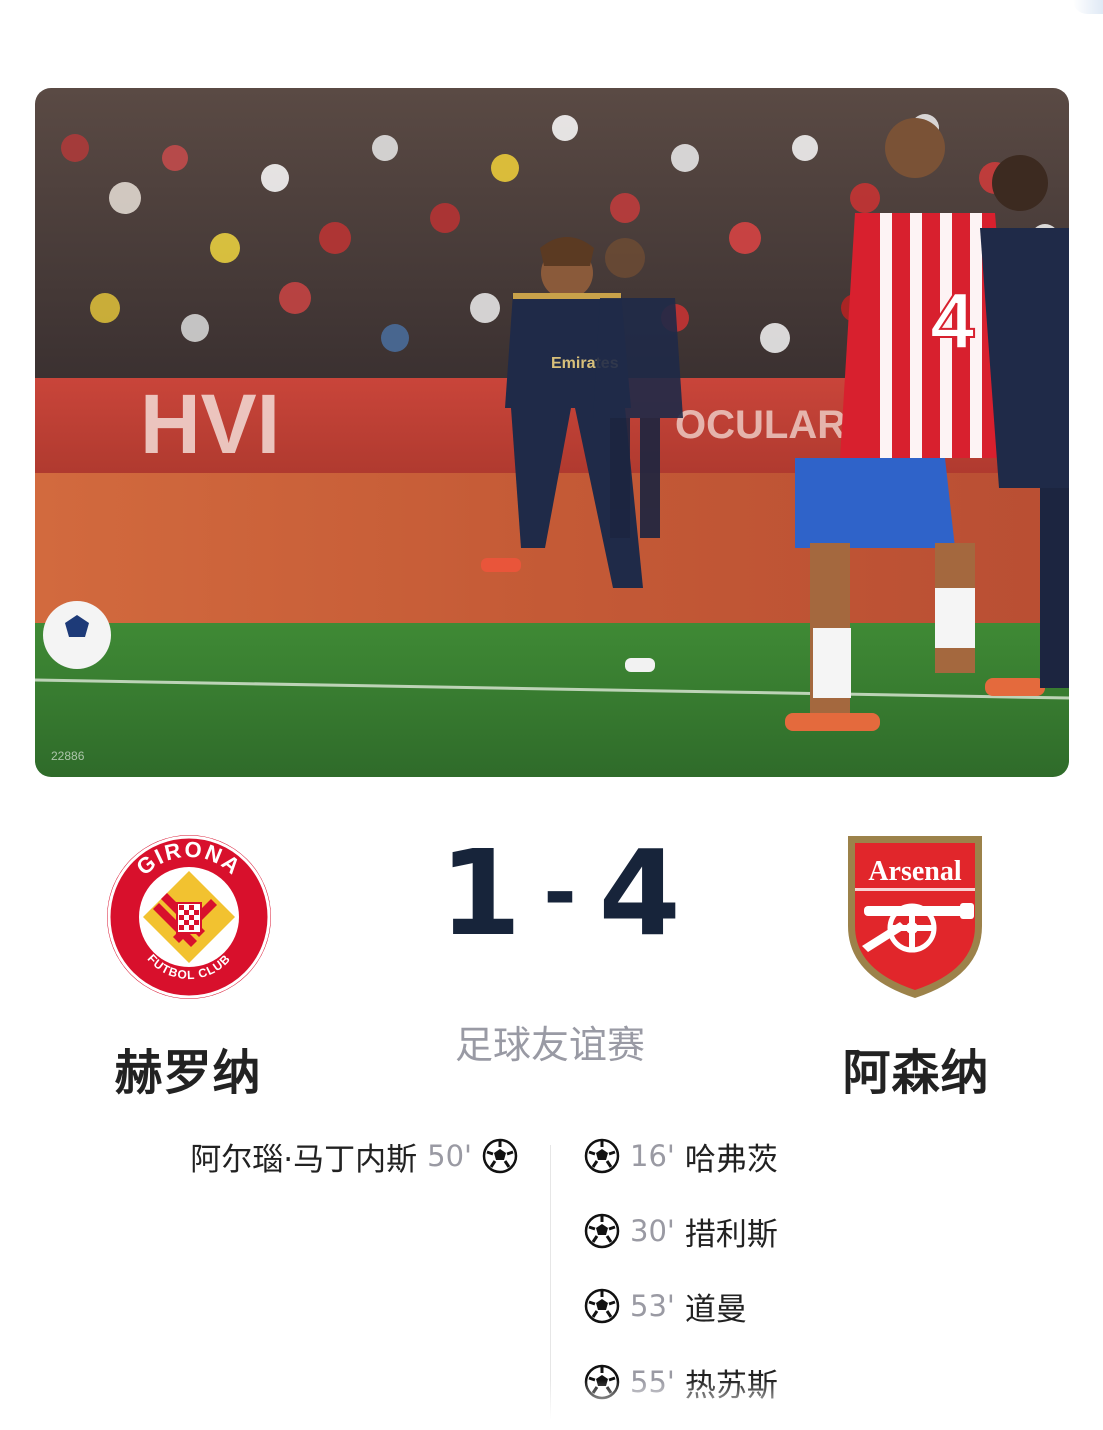 The width and height of the screenshot is (1103, 1430). Describe the element at coordinates (188, 1068) in the screenshot. I see `home-team-name: 赫罗纳` at that location.